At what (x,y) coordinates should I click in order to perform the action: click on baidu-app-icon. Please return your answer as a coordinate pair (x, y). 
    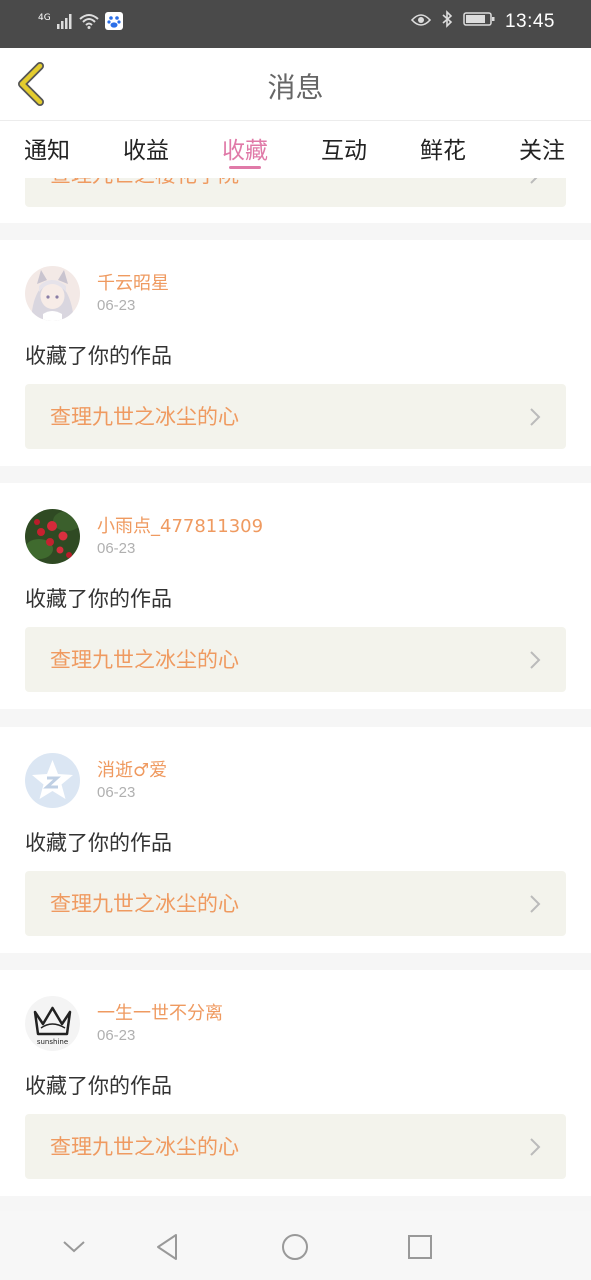
    Looking at the image, I should click on (113, 23).